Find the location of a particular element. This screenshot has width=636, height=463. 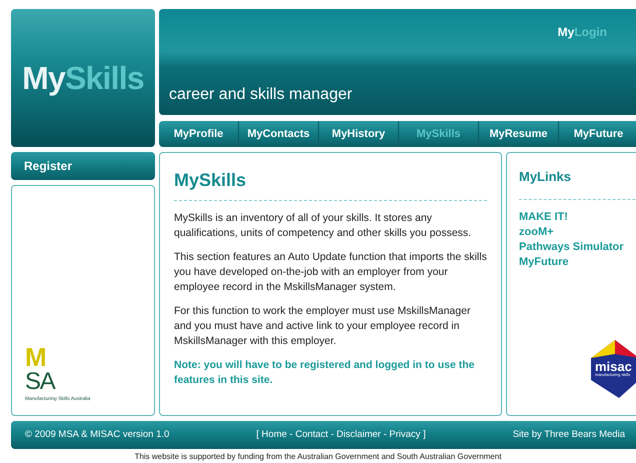

body-paragraph: For this function to work the employer must use MskillsManager and you must have and active link to your employee record in MskillsManager with this employer. is located at coordinates (323, 326).